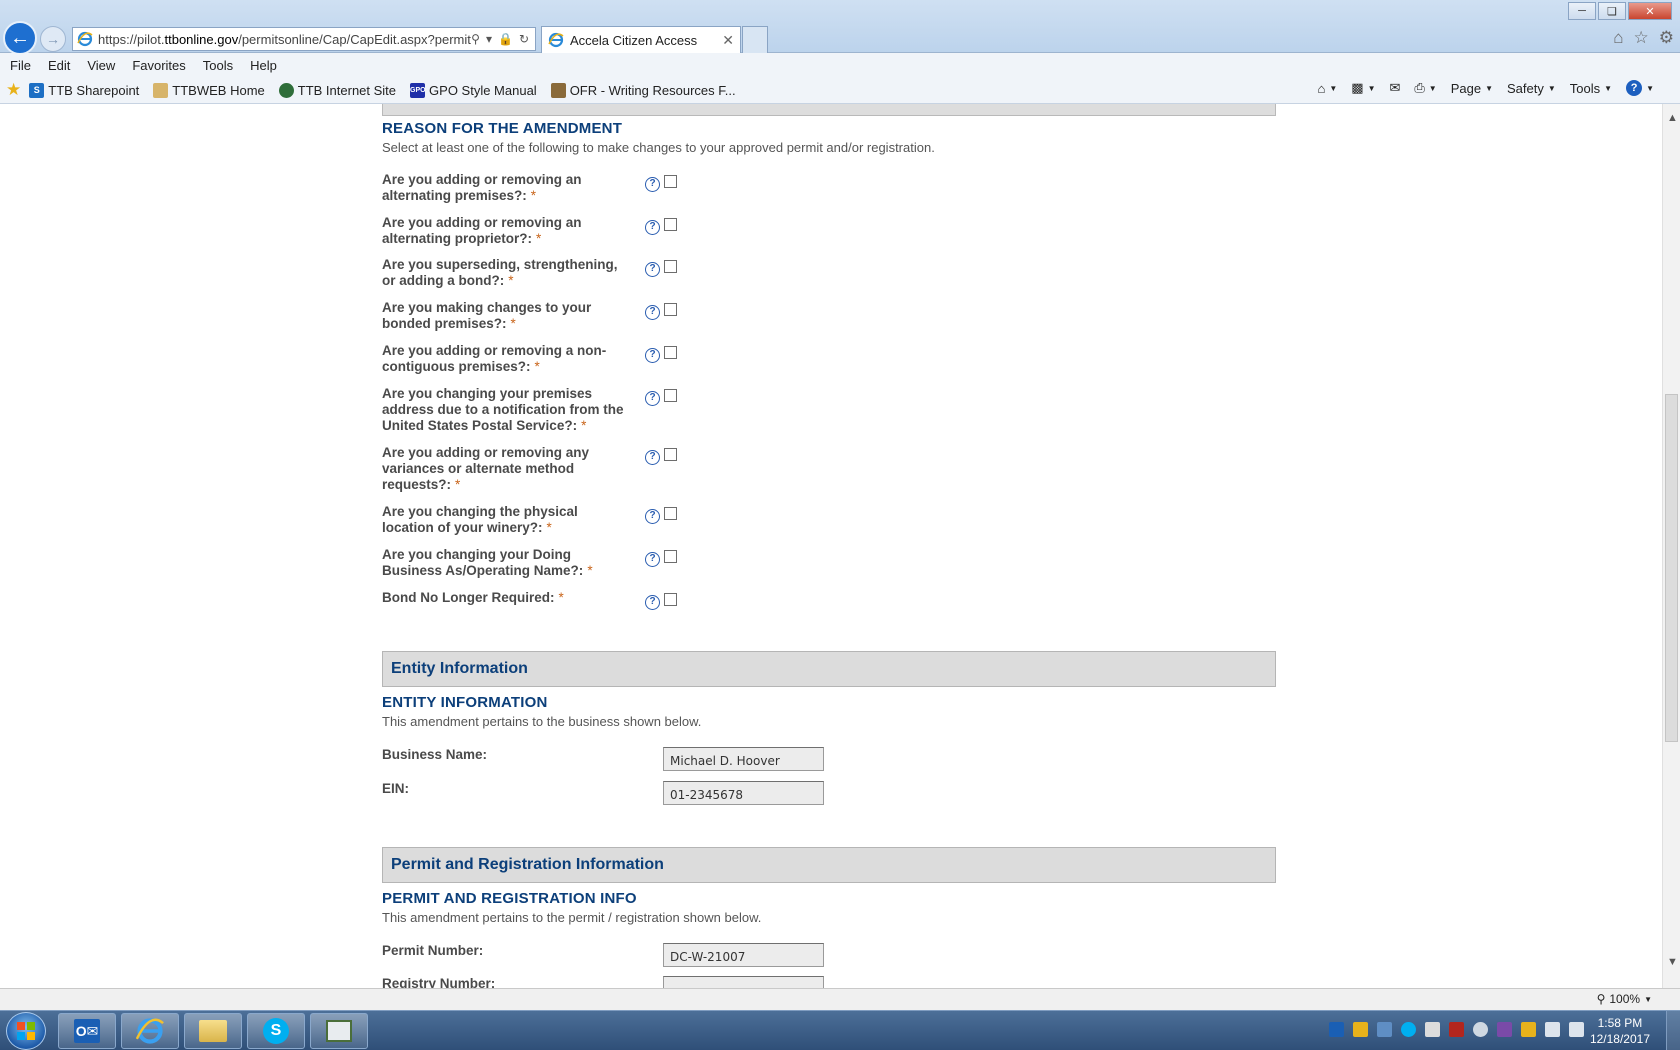  Describe the element at coordinates (1472, 88) in the screenshot. I see `page-menu: Page ▼` at that location.